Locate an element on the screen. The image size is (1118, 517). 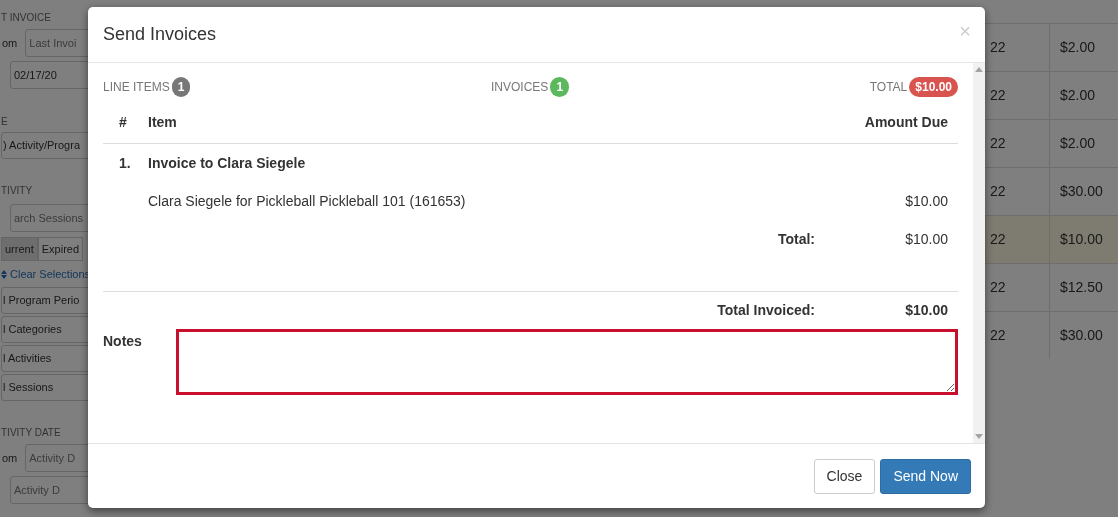
total-amount: $10.00 is located at coordinates (926, 238).